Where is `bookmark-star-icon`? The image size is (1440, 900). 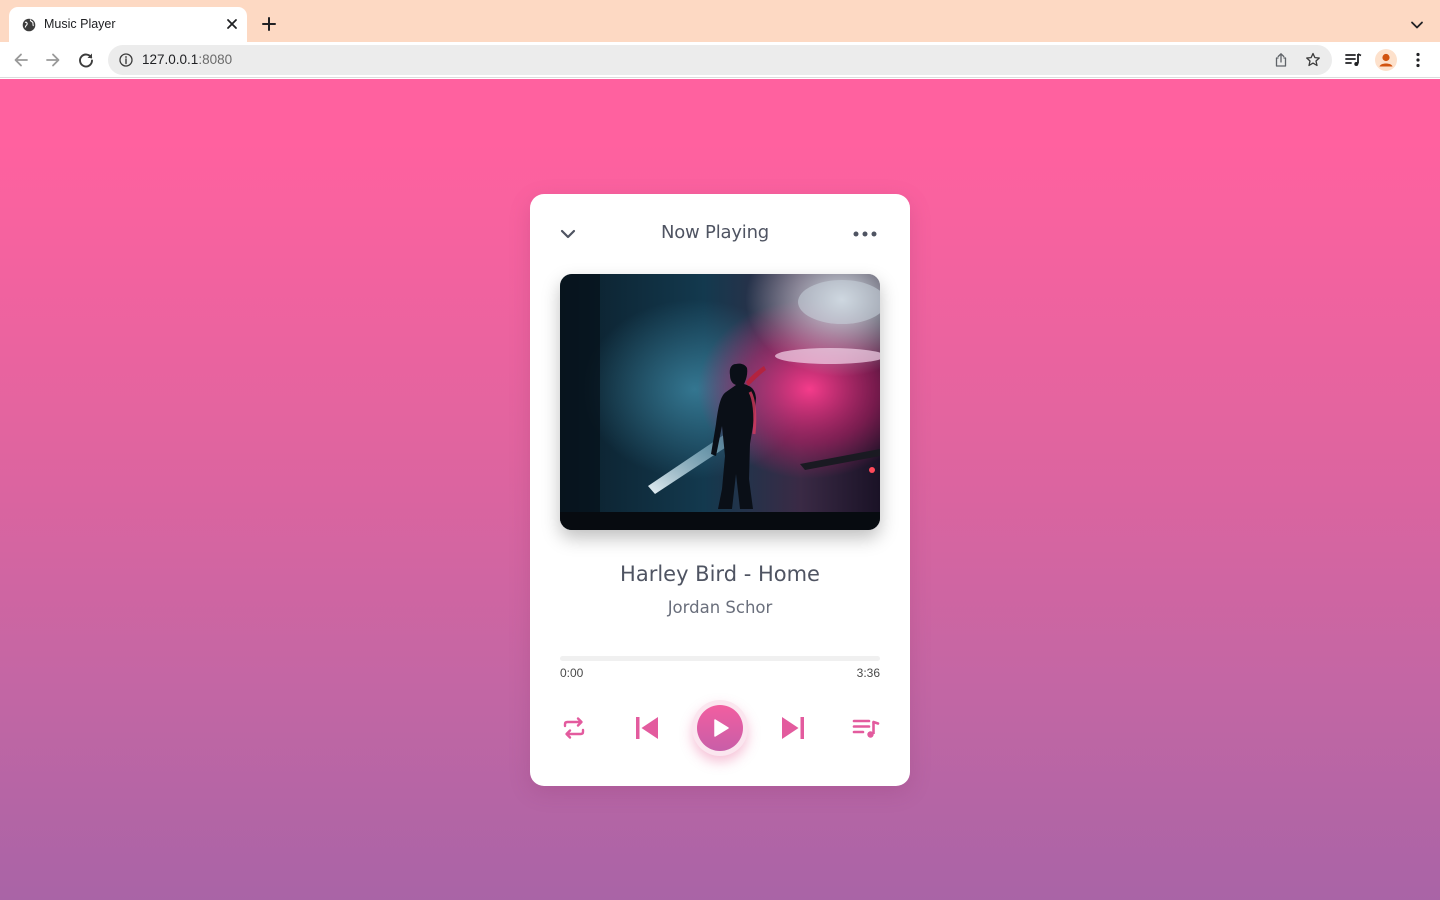
bookmark-star-icon is located at coordinates (1313, 60).